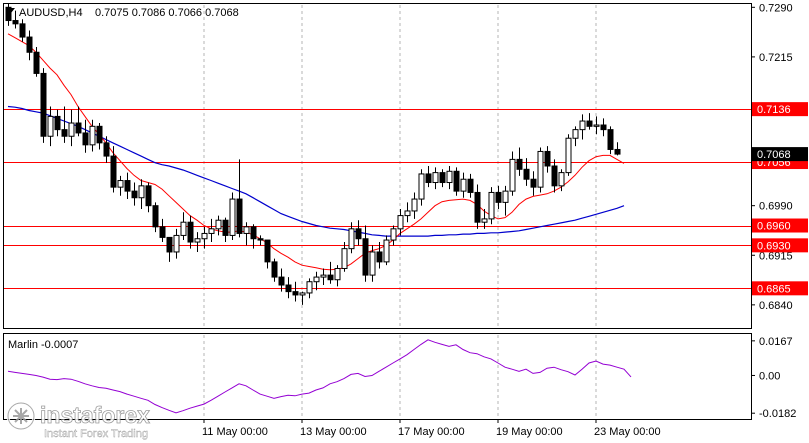 The height and width of the screenshot is (443, 809). What do you see at coordinates (776, 58) in the screenshot?
I see `y-tick-label: 0.7215` at bounding box center [776, 58].